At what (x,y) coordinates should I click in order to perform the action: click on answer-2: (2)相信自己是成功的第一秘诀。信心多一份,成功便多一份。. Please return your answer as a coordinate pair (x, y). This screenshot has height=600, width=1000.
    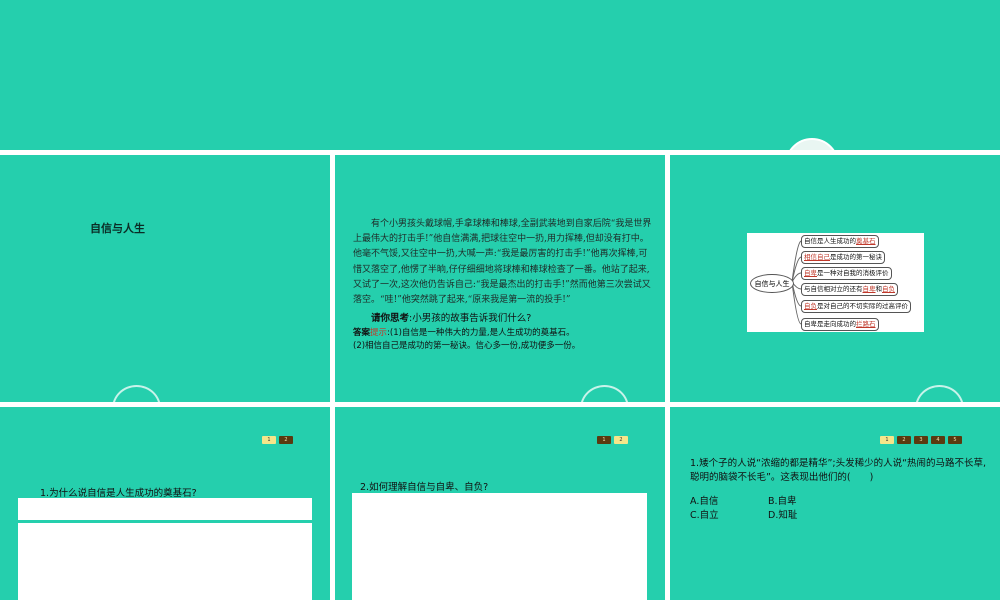
    Looking at the image, I should click on (467, 346).